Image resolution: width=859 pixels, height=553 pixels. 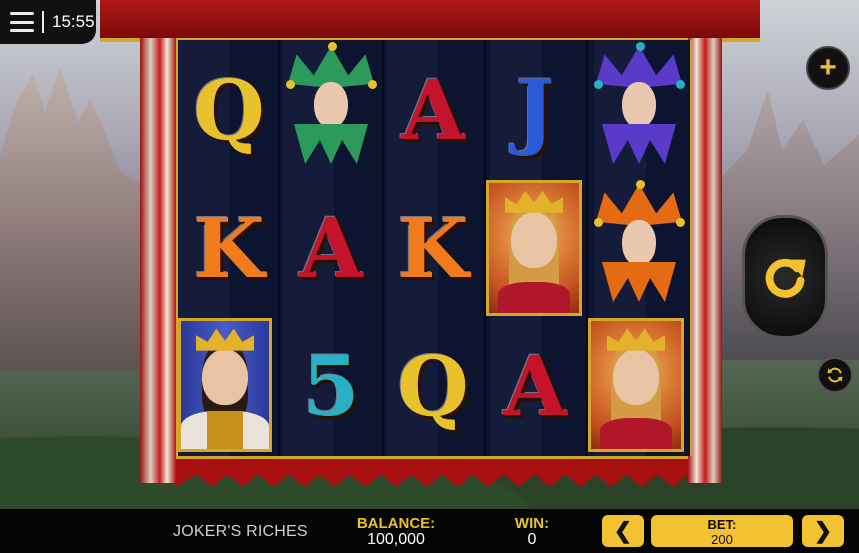 What do you see at coordinates (639, 110) in the screenshot?
I see `symbol-jester-purple` at bounding box center [639, 110].